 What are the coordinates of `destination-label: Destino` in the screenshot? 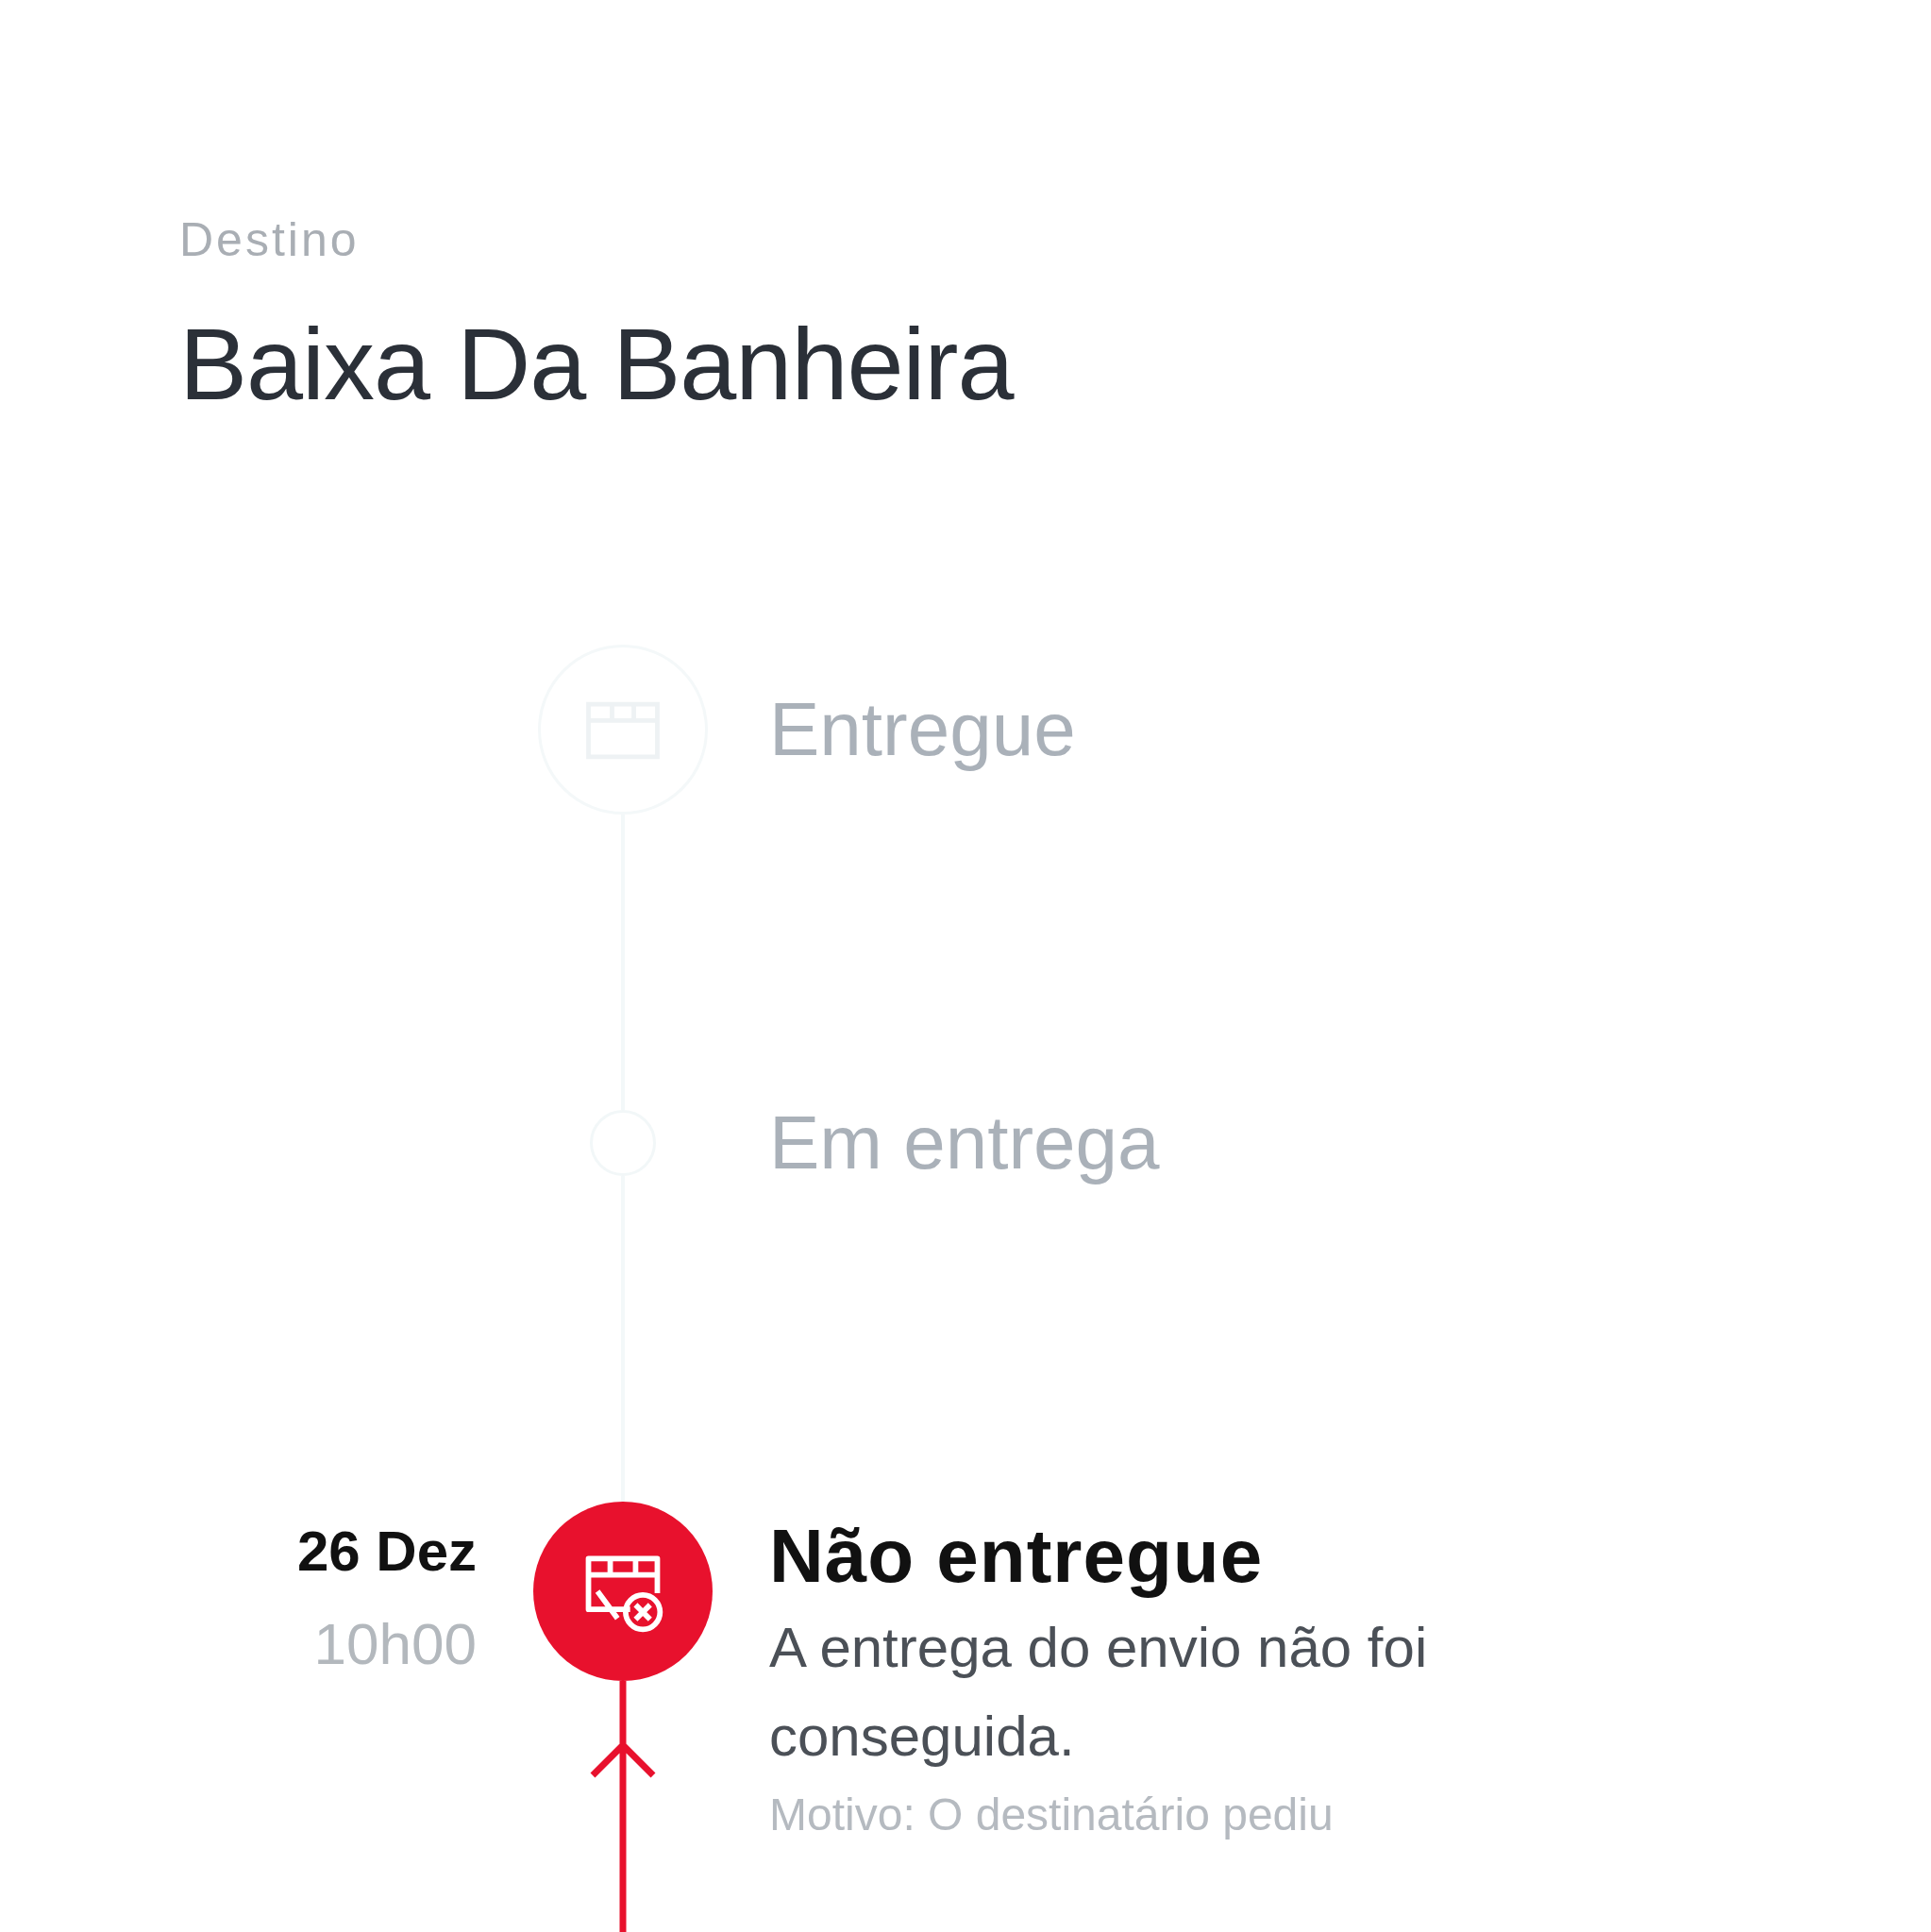 It's located at (270, 239).